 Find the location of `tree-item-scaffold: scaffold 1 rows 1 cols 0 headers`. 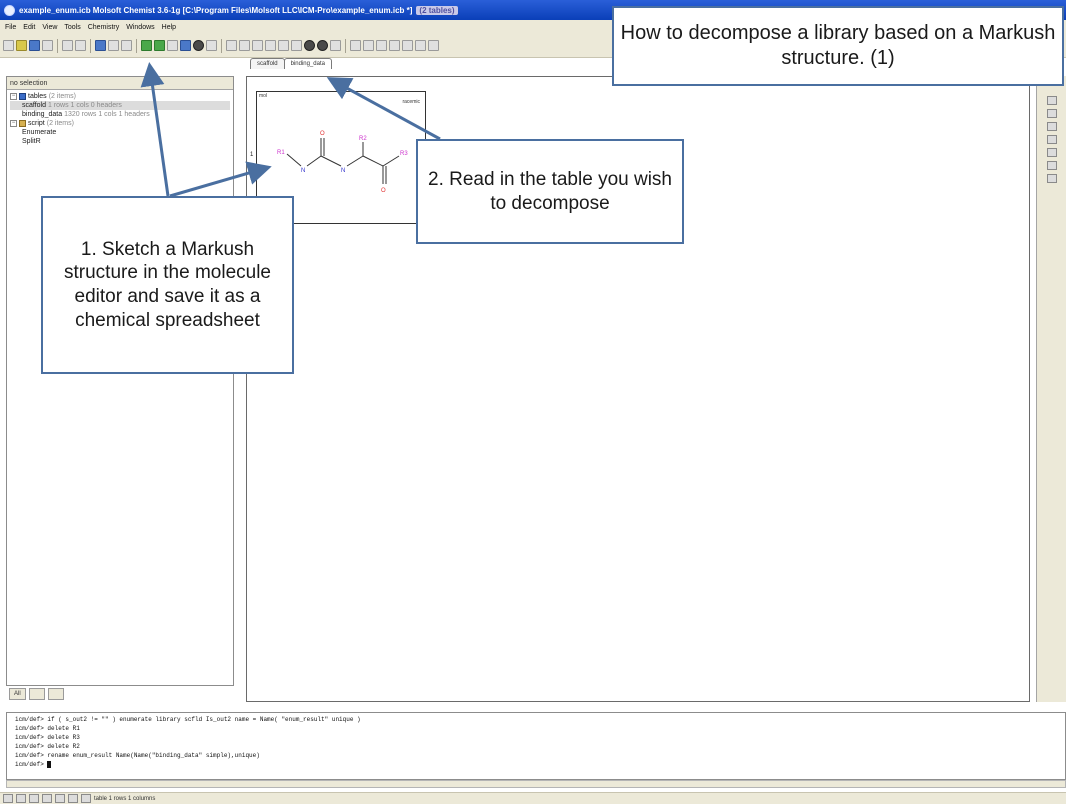

tree-item-scaffold: scaffold 1 rows 1 cols 0 headers is located at coordinates (120, 105).